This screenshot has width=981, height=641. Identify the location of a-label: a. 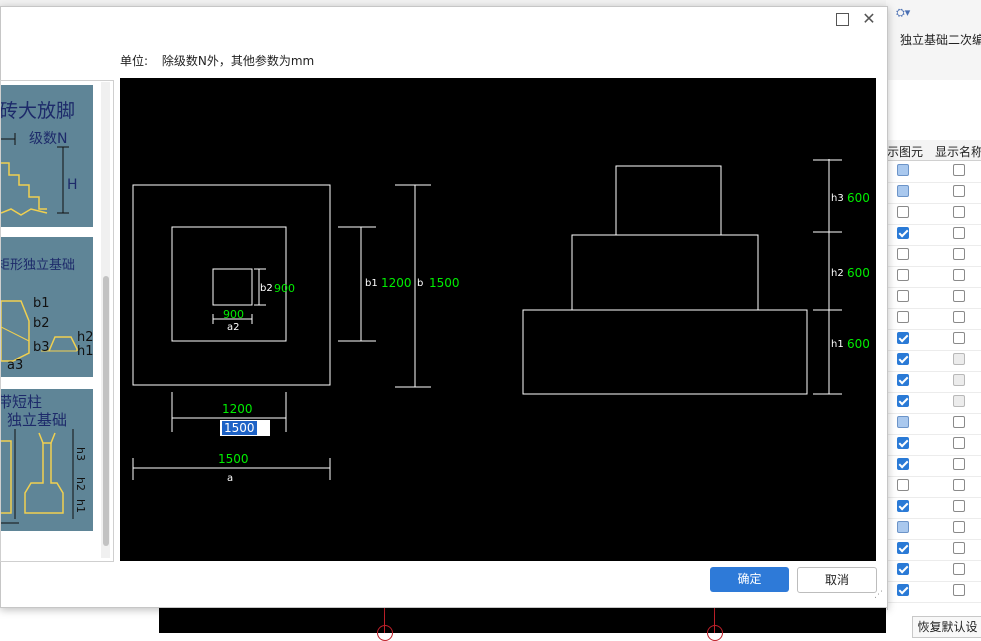
(230, 478).